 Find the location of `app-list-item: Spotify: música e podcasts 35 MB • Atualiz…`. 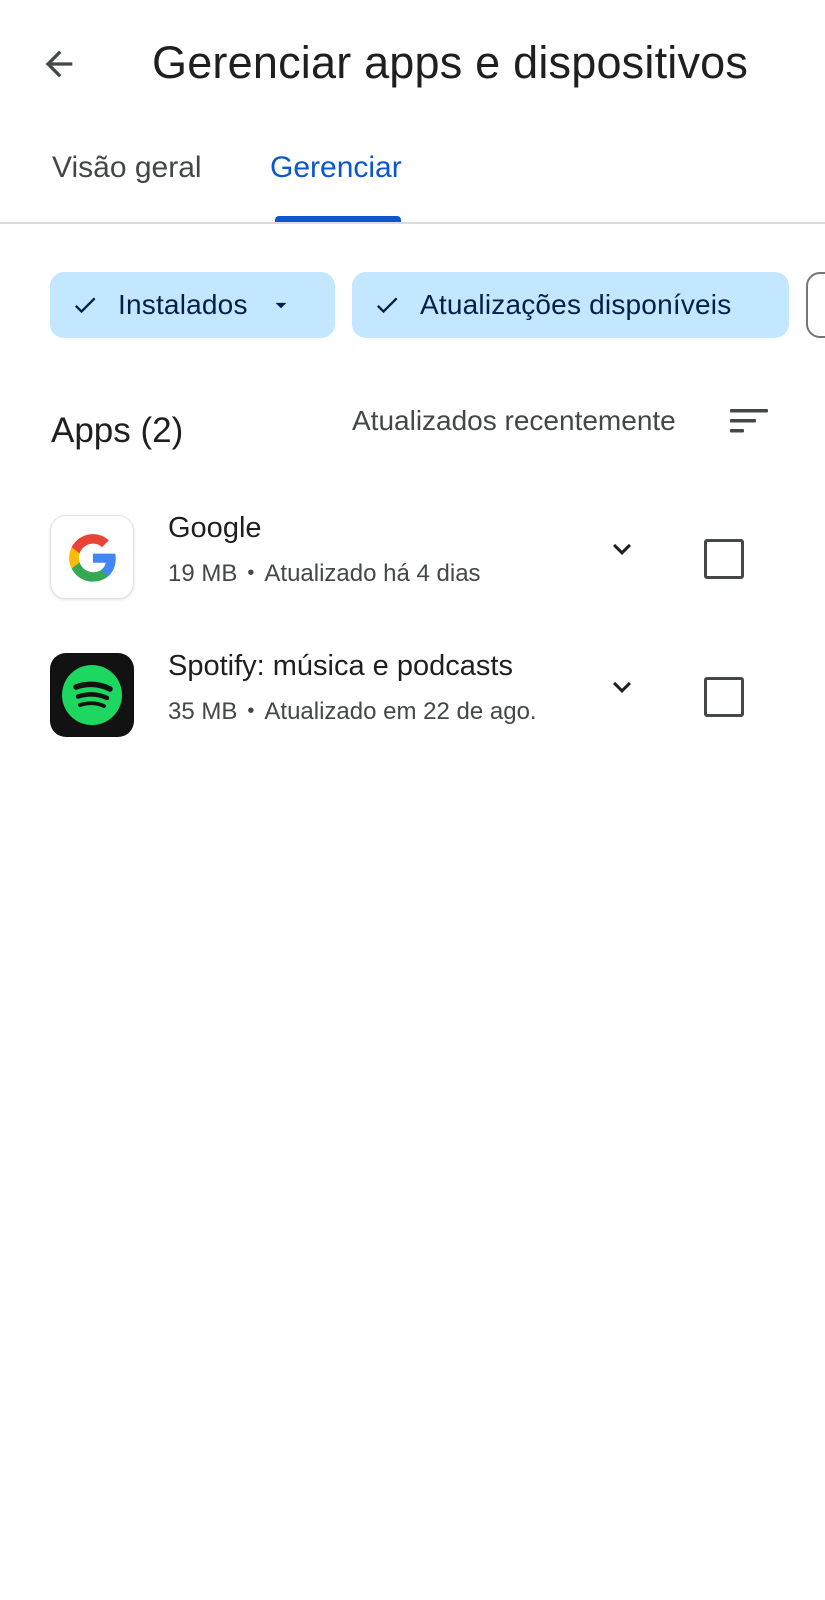

app-list-item: Spotify: música e podcasts 35 MB • Atualiz… is located at coordinates (412, 698).